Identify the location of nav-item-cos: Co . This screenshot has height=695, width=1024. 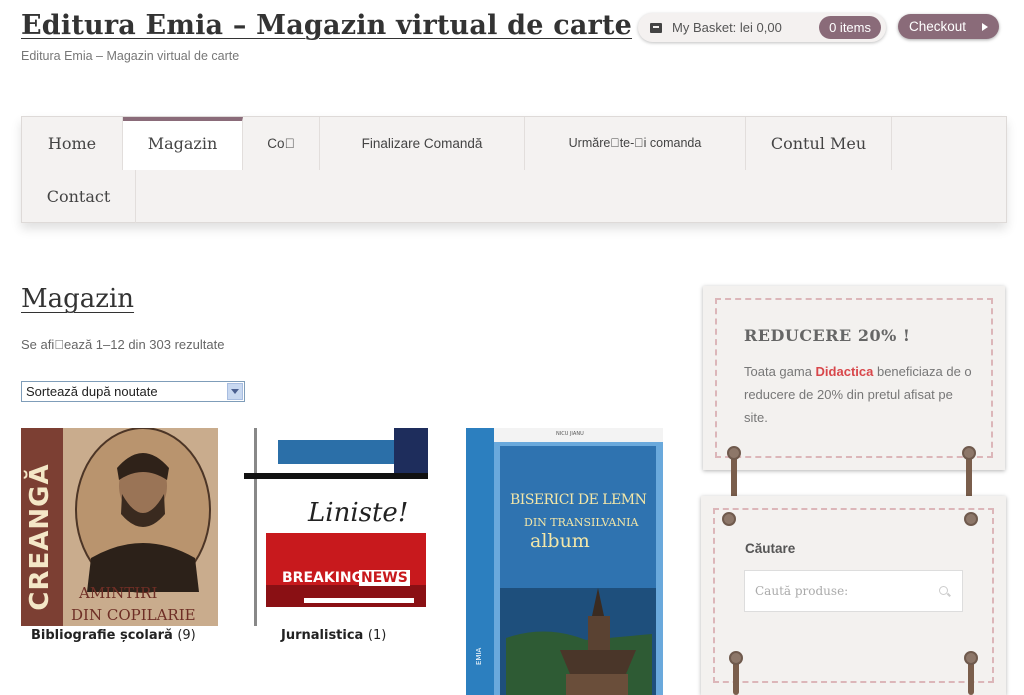
(281, 143).